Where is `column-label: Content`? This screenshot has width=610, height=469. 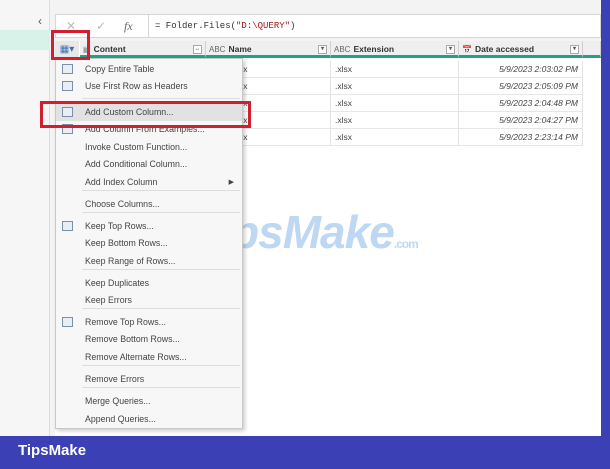
column-label: Content is located at coordinates (109, 49).